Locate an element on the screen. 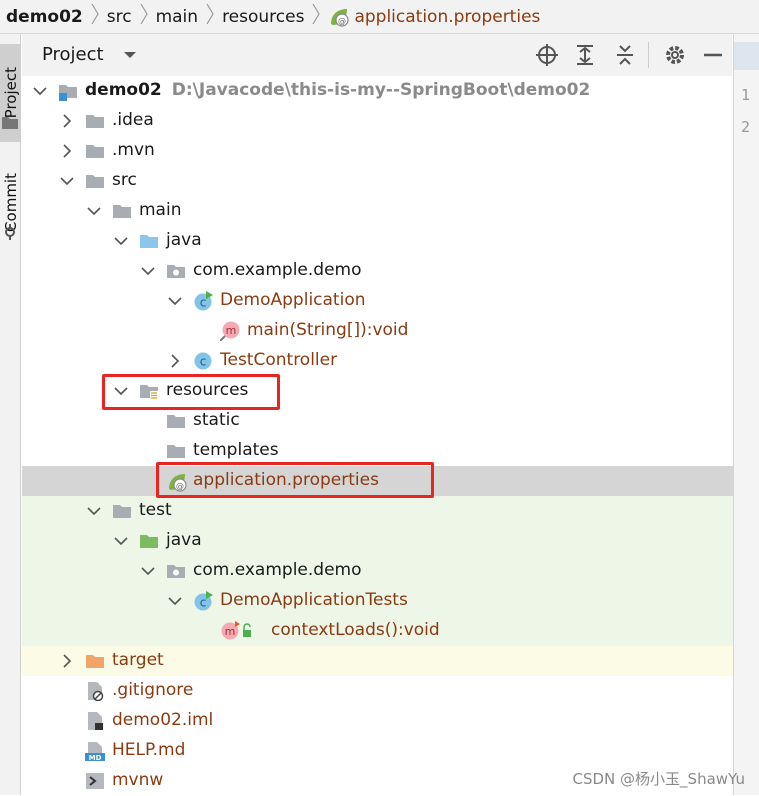  tree-row: target is located at coordinates (377, 661).